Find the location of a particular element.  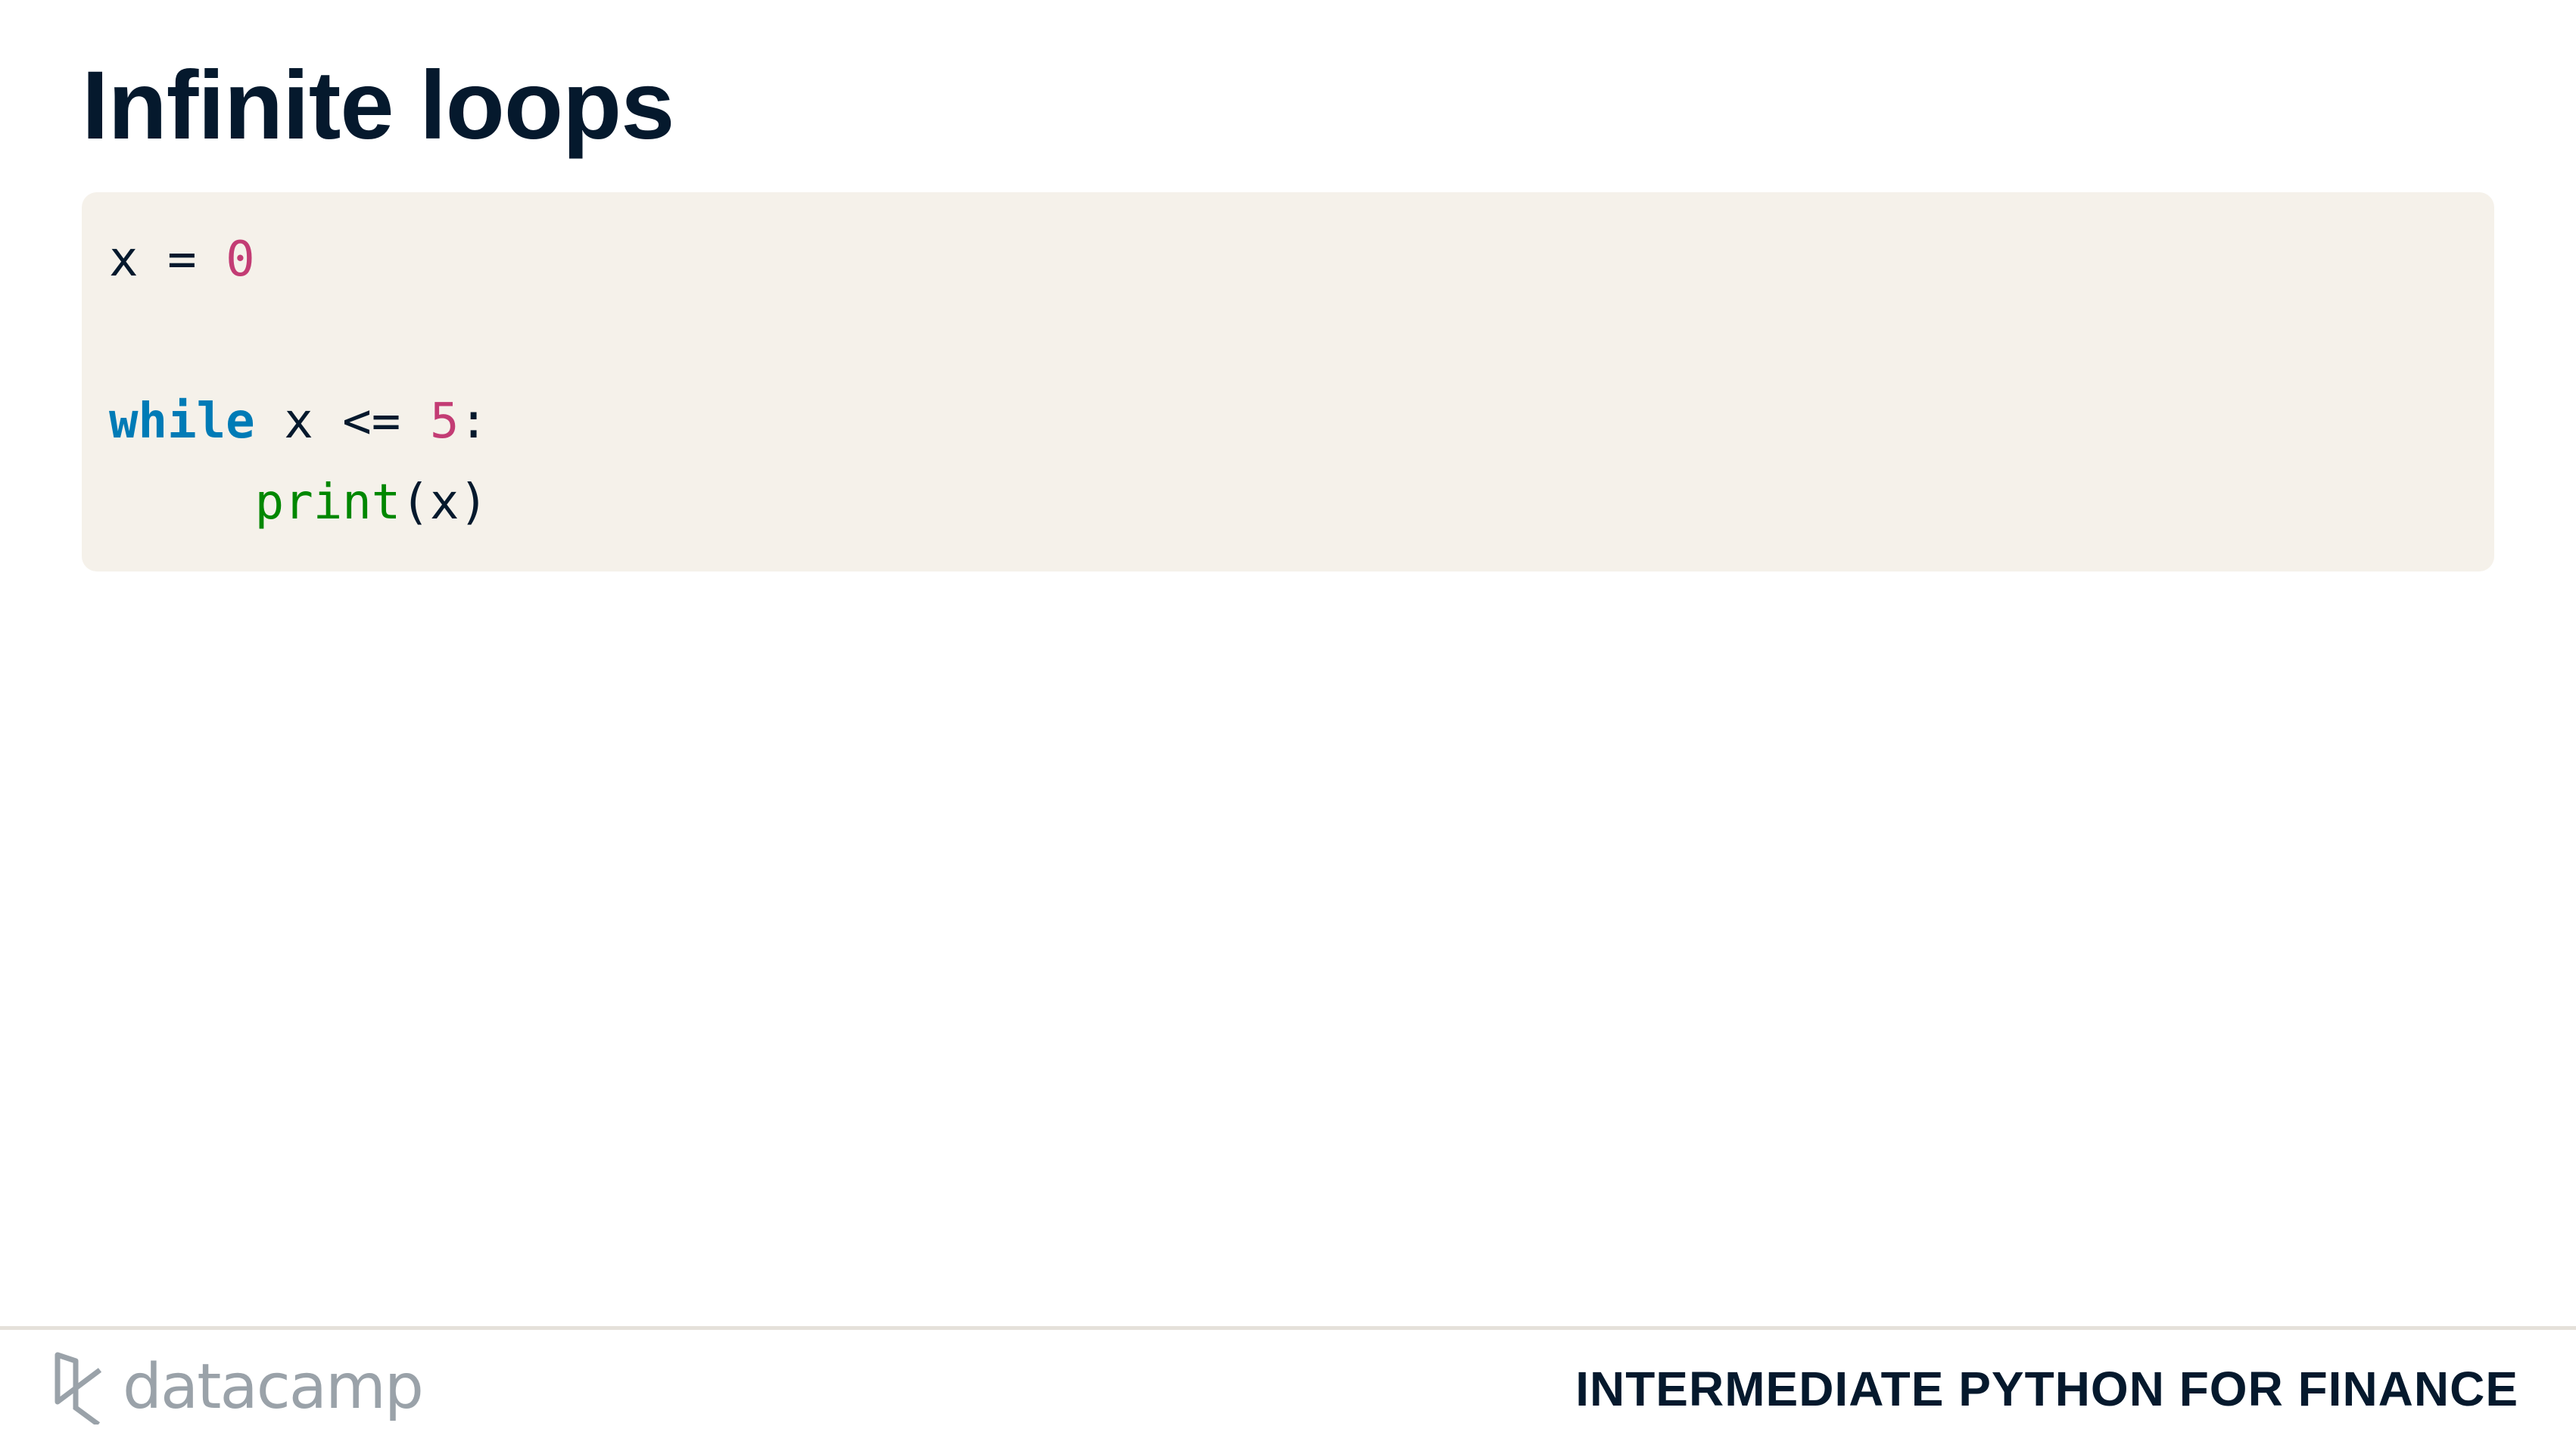

code-line-2: while x <= 5: is located at coordinates (298, 422).